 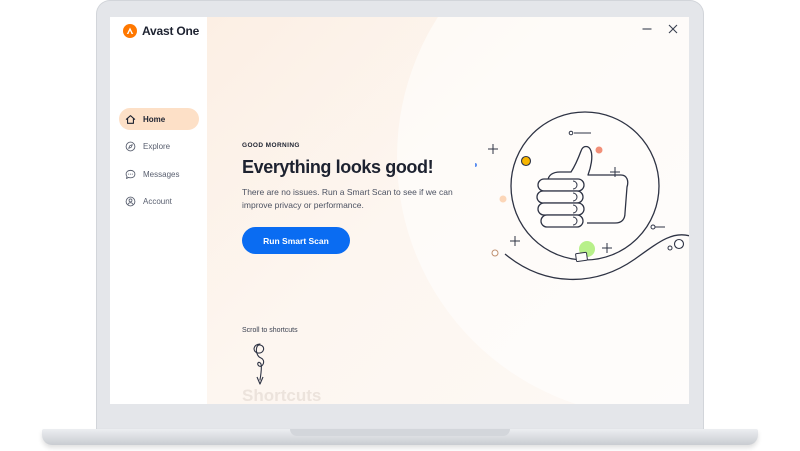 What do you see at coordinates (270, 330) in the screenshot?
I see `scroll-to-shortcuts-link: Scroll to shortcuts` at bounding box center [270, 330].